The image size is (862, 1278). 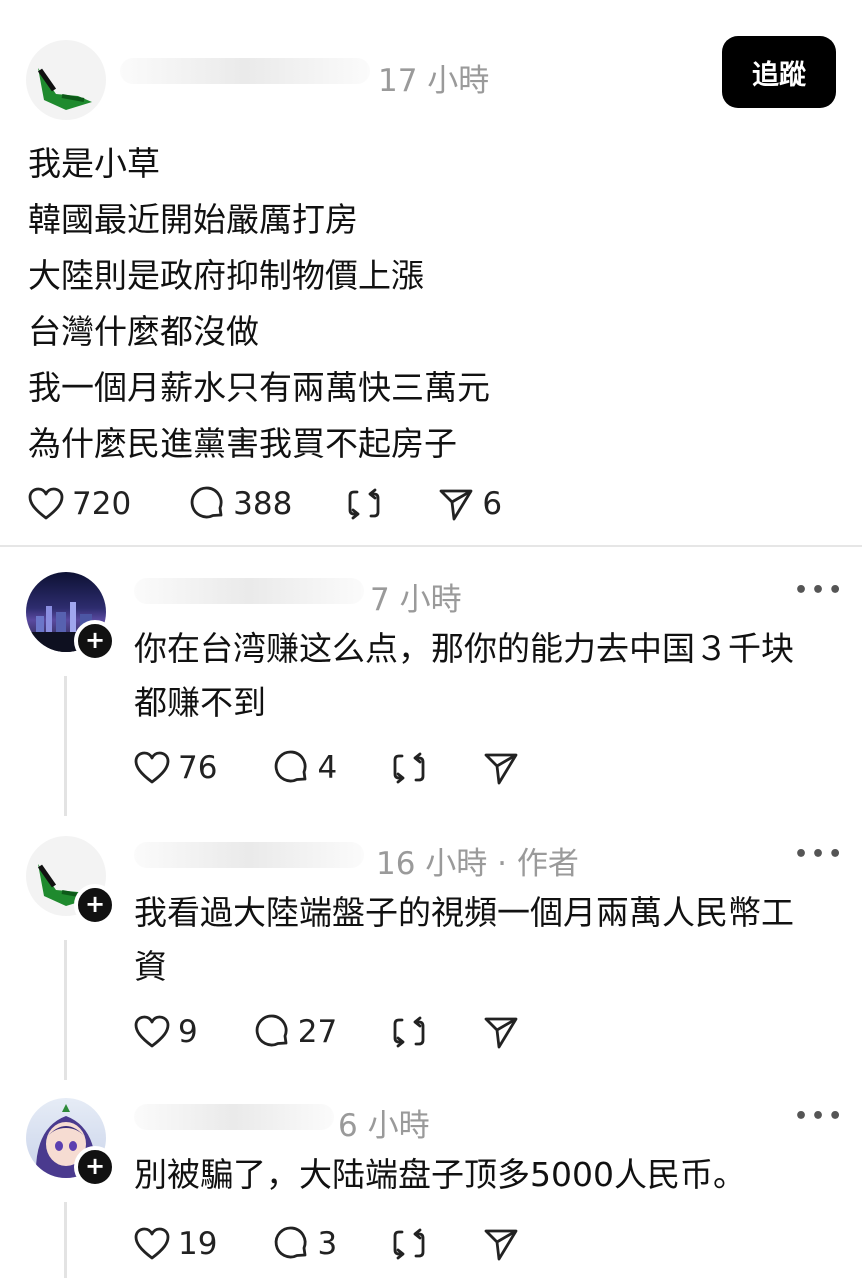 What do you see at coordinates (188, 1032) in the screenshot?
I see `like-count: 9` at bounding box center [188, 1032].